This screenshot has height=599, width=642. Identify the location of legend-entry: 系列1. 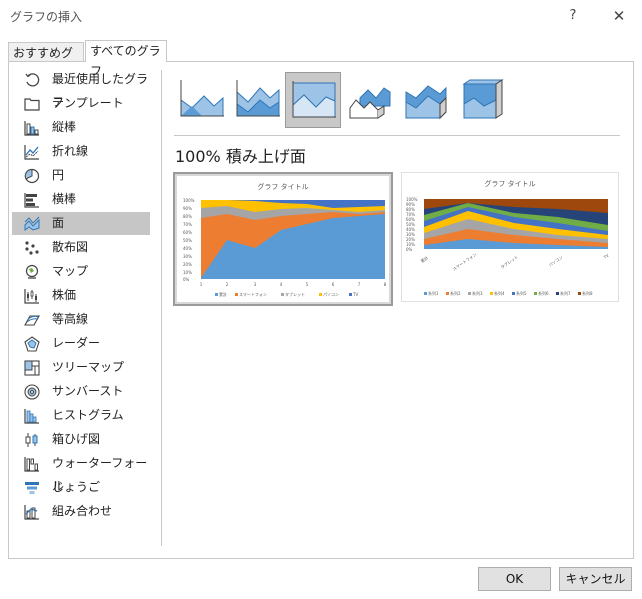
(433, 293).